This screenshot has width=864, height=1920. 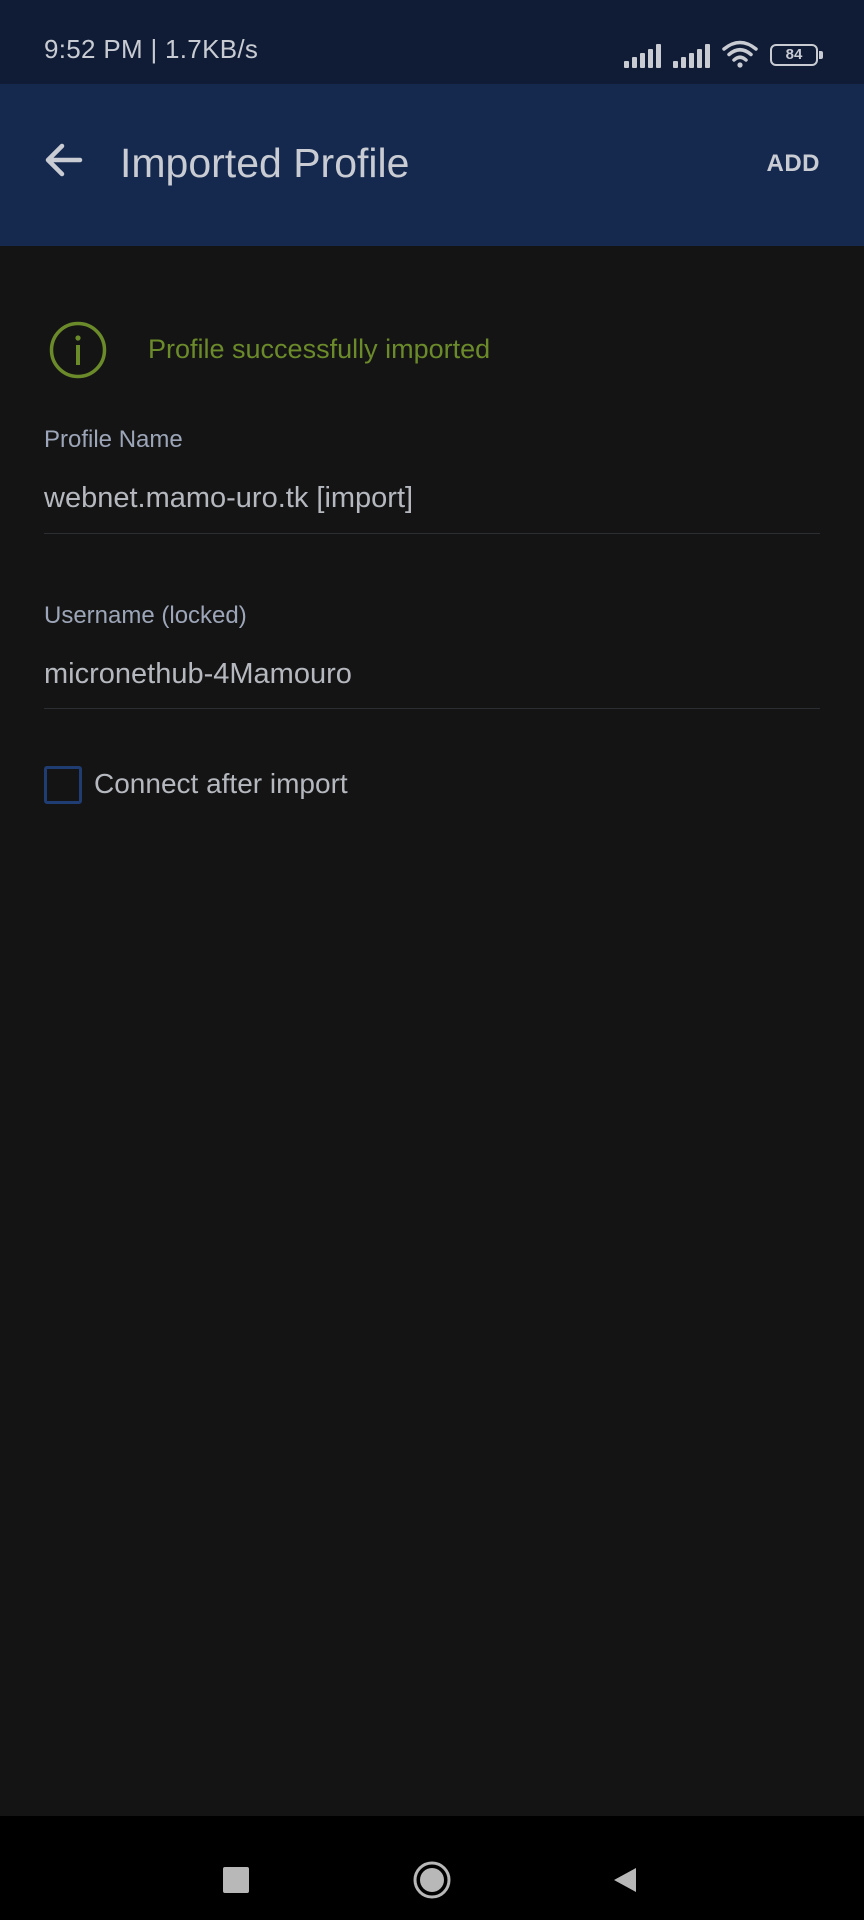 I want to click on back-triangle-icon, so click(x=625, y=1880).